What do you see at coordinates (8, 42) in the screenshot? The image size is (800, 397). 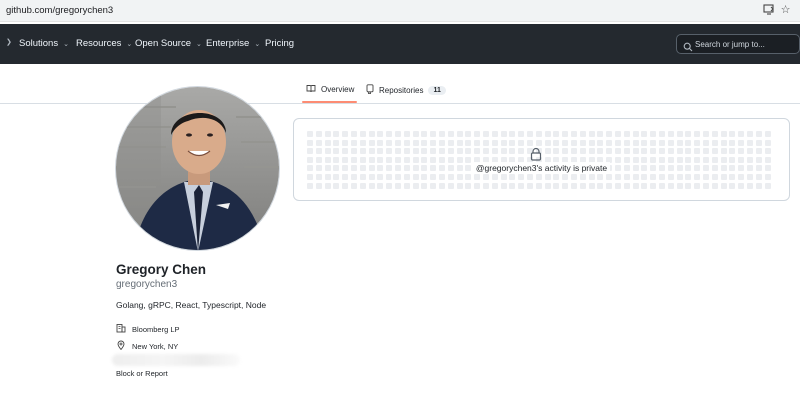 I see `header-left-chevron-icon: ❯` at bounding box center [8, 42].